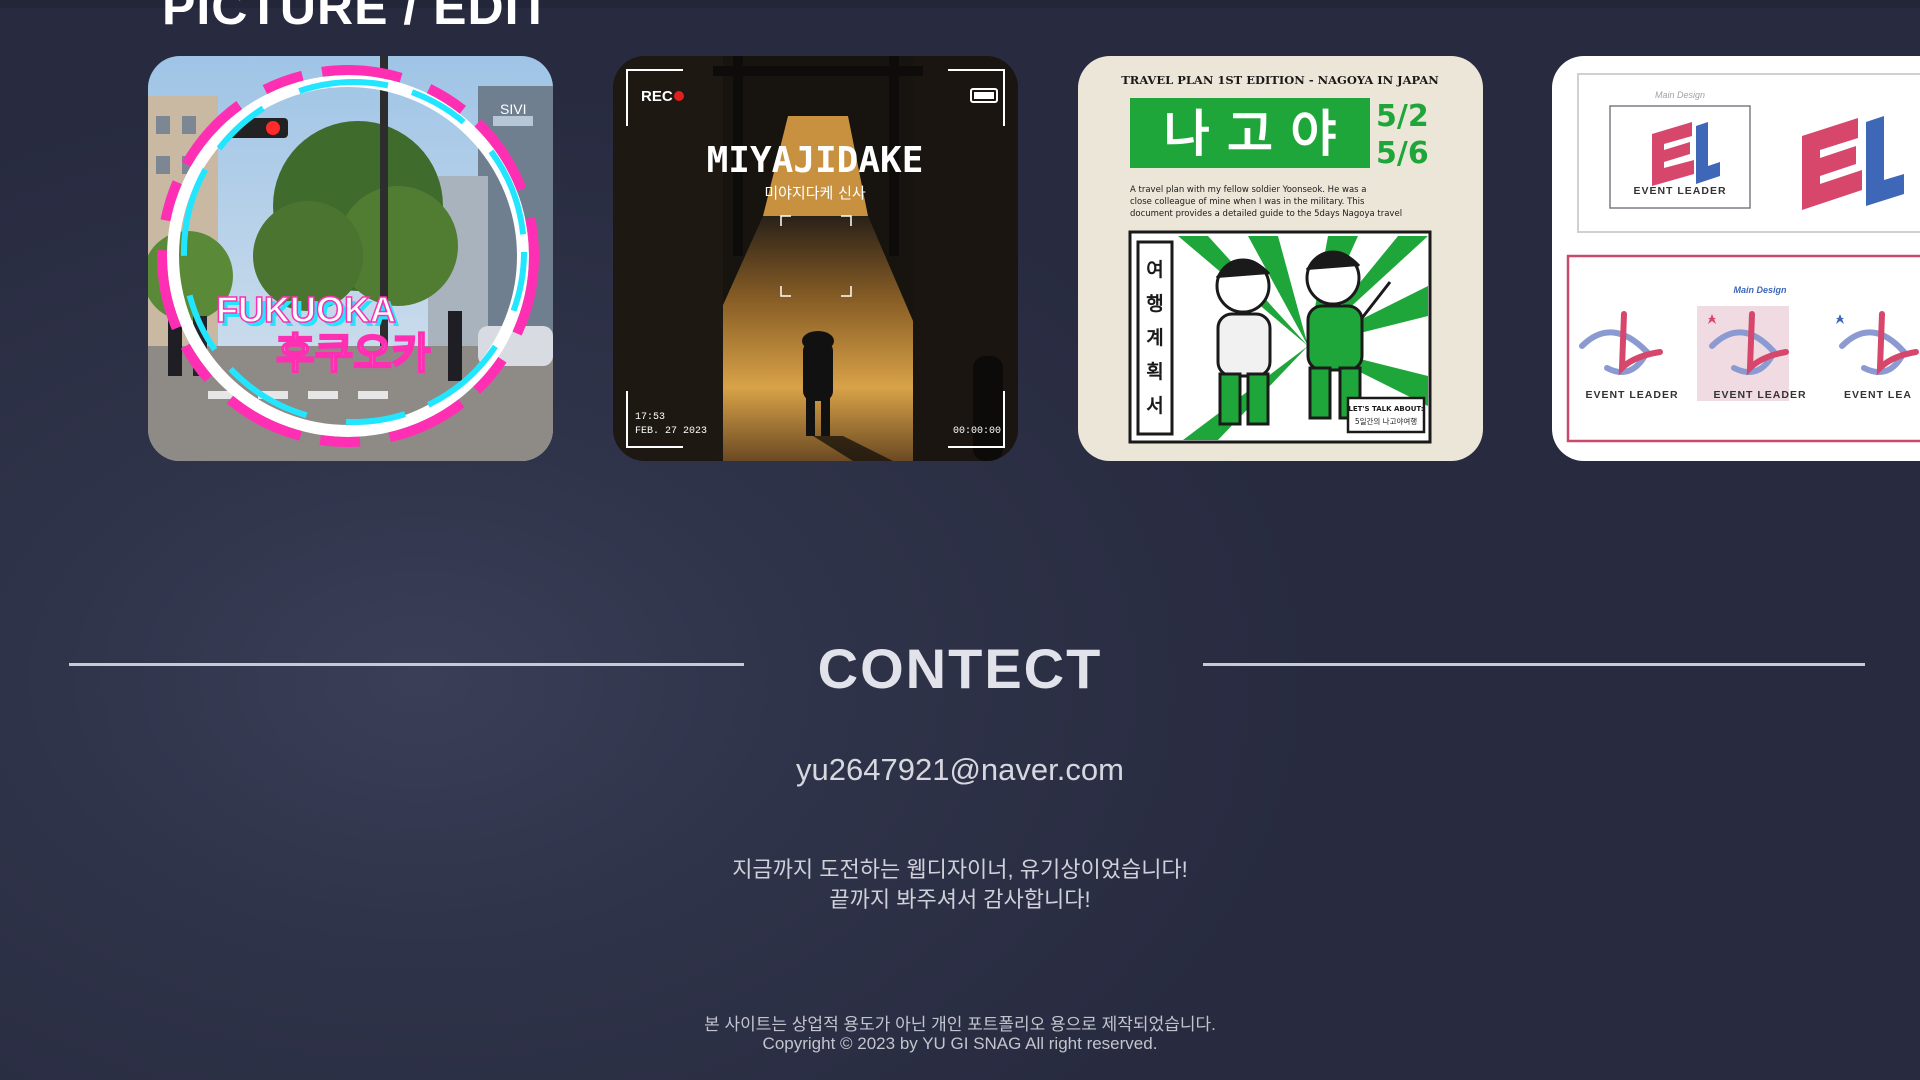  Describe the element at coordinates (1760, 290) in the screenshot. I see `main-design-label-2: Main Design` at that location.